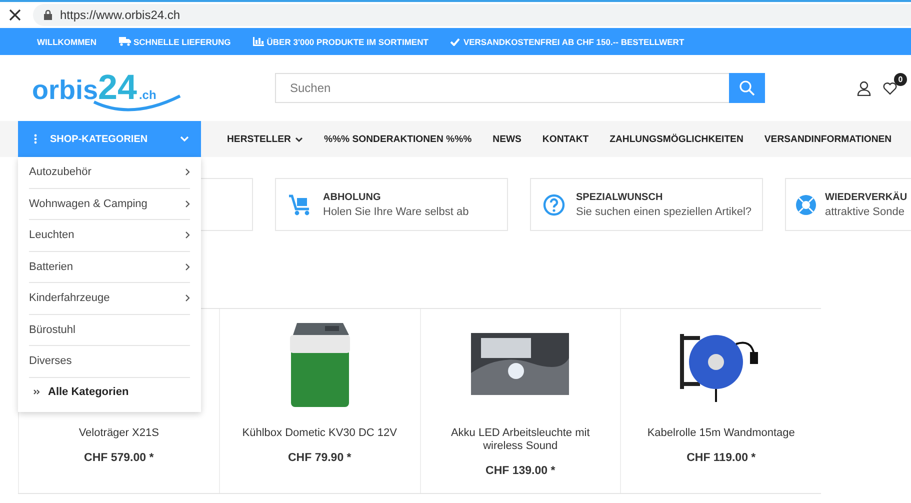 This screenshot has height=503, width=911. I want to click on category-menu-item: Bürostuhl, so click(109, 330).